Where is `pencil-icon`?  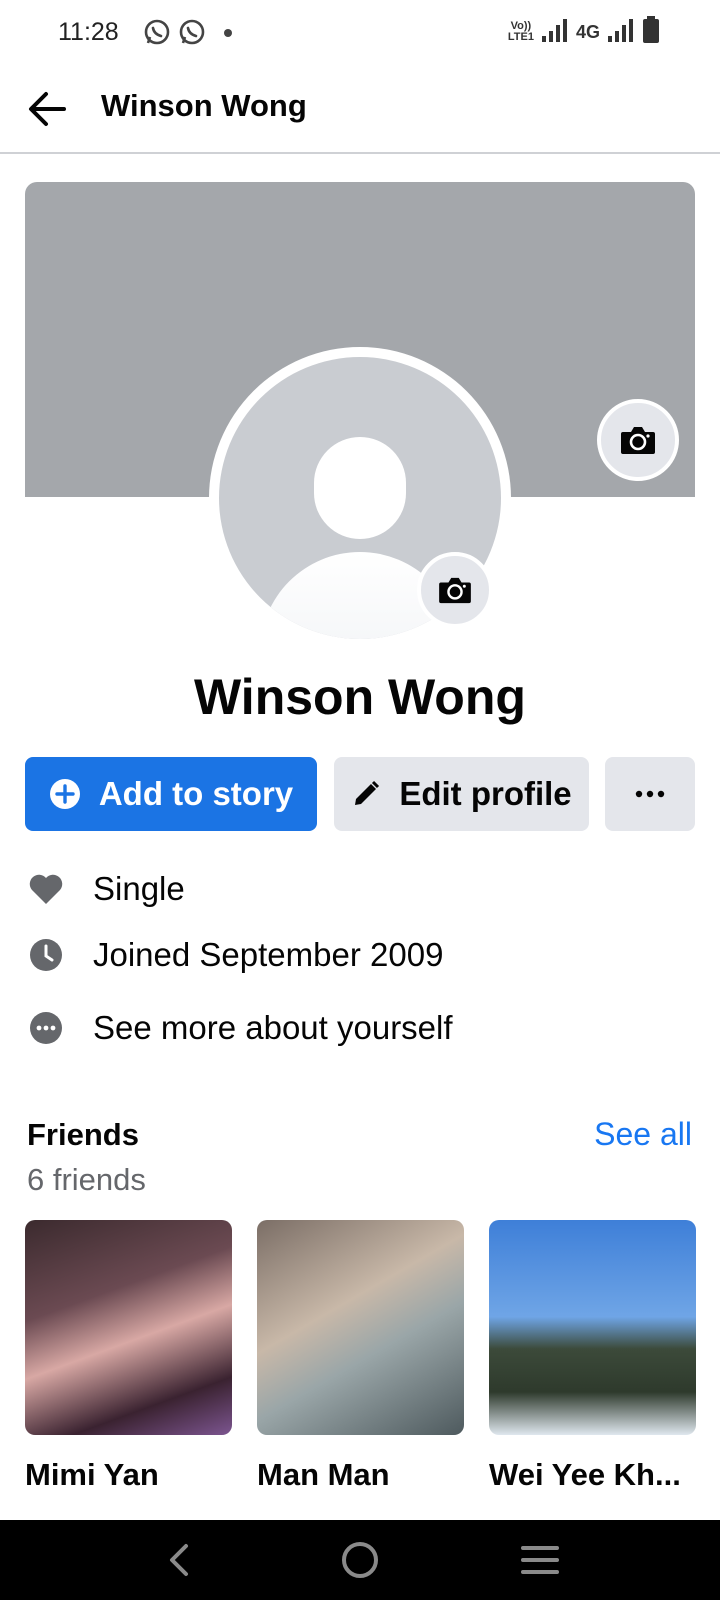
pencil-icon is located at coordinates (366, 794).